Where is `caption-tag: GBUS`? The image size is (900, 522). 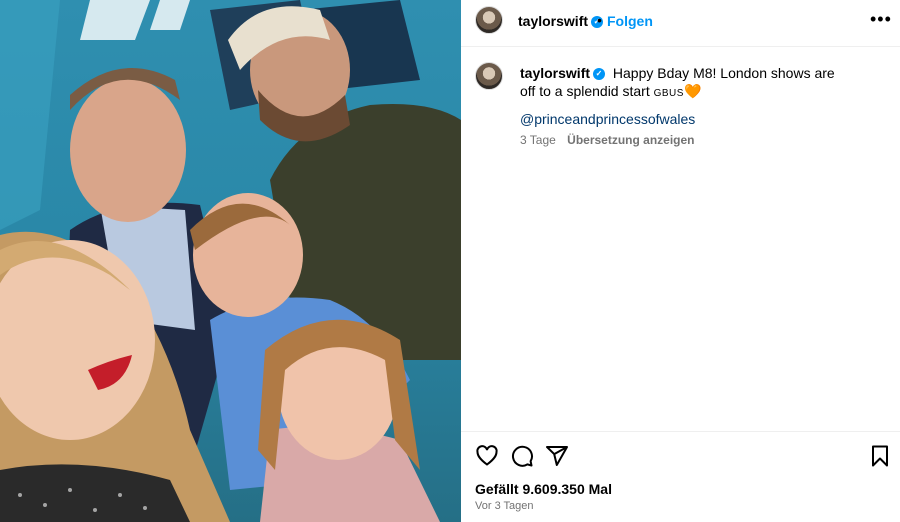
caption-tag: GBUS is located at coordinates (668, 93).